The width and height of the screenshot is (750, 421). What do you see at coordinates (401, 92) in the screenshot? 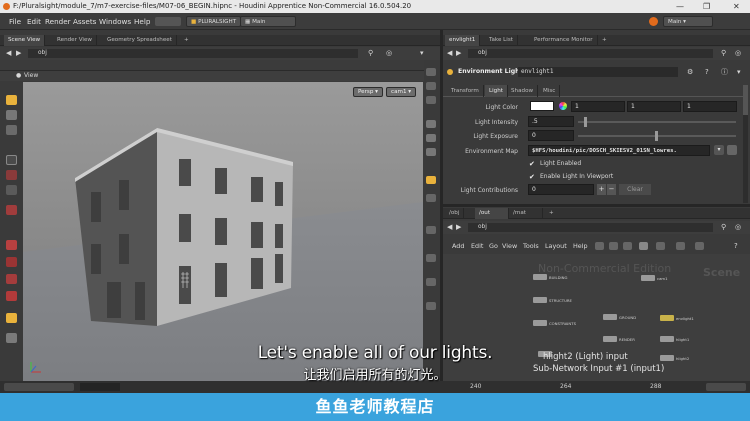
I see `camera-dropdown: cam1 ▾` at bounding box center [401, 92].